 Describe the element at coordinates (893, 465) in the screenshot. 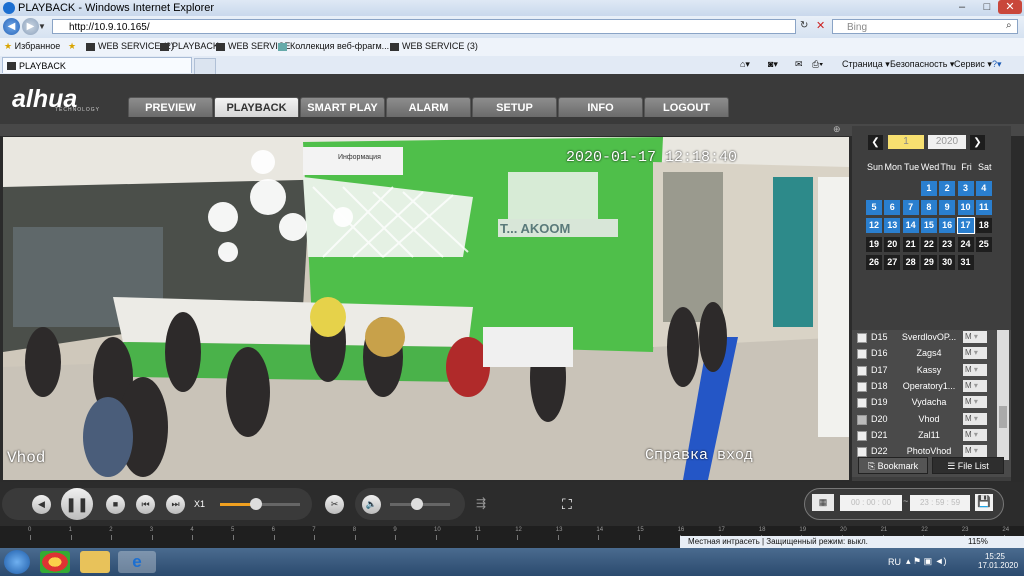

I see `bookmark-button: ⎘ Bookmark` at that location.